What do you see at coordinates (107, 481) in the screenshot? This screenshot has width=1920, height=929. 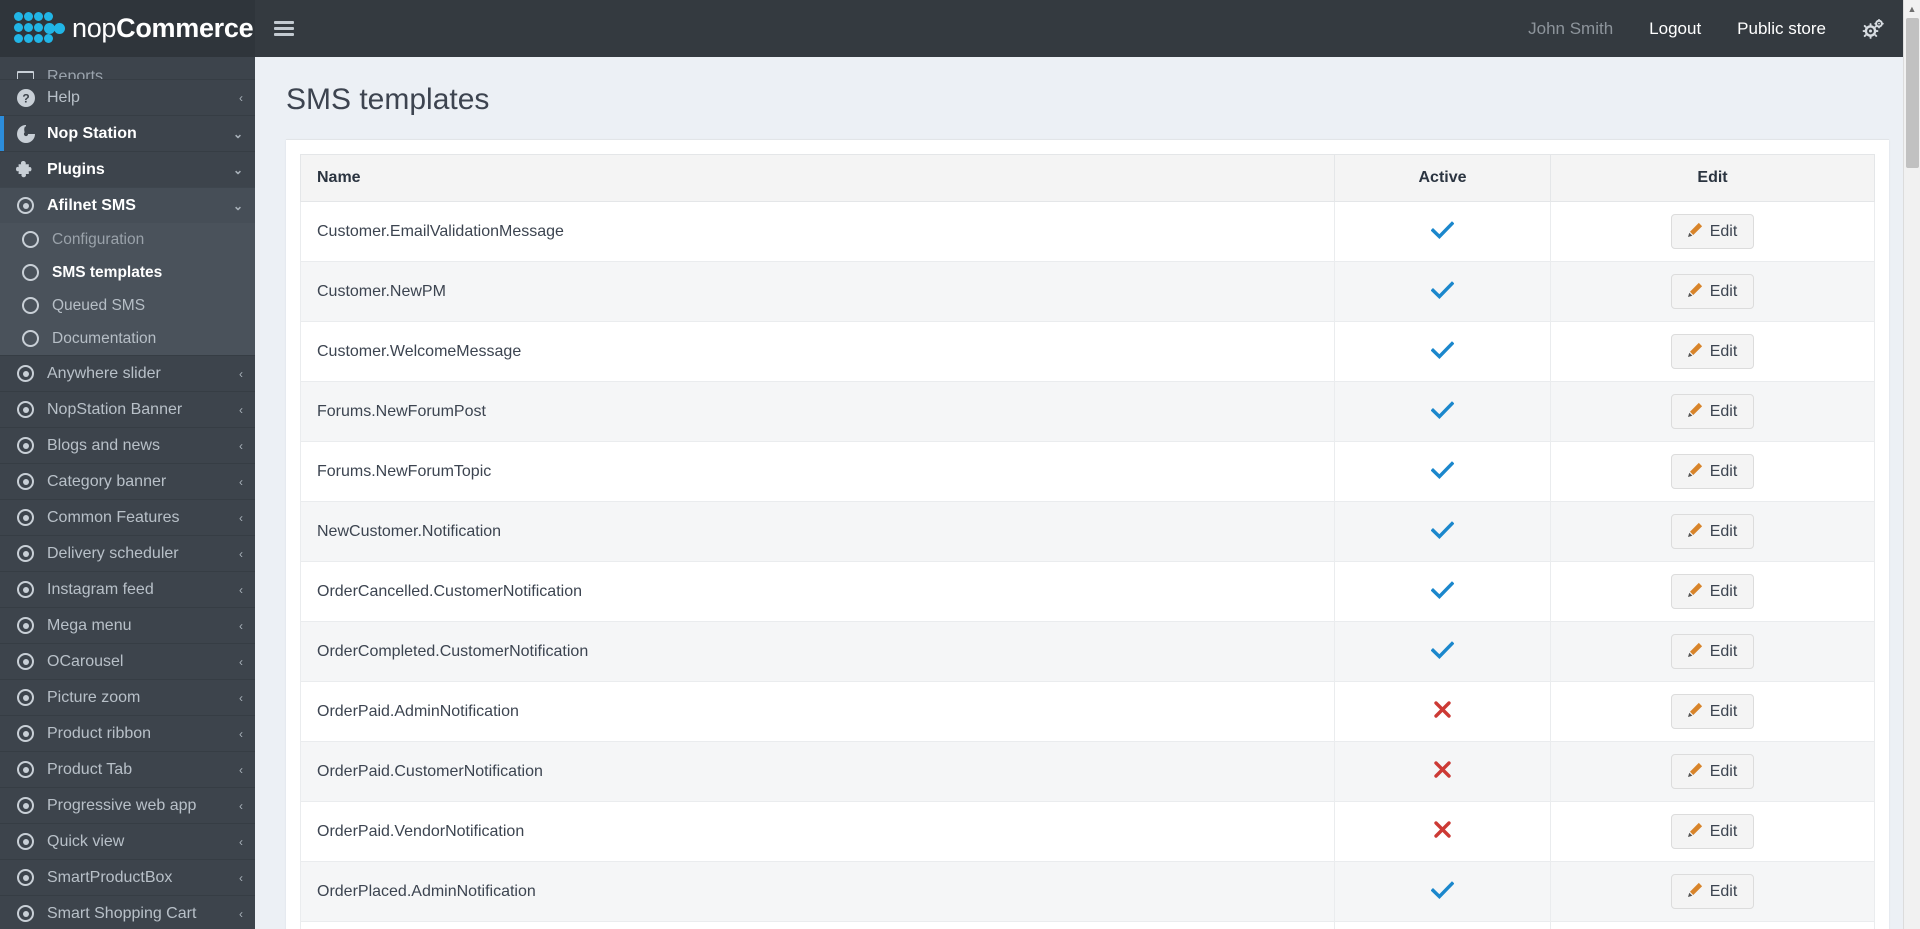 I see `sidebar-item-label: Category banner` at bounding box center [107, 481].